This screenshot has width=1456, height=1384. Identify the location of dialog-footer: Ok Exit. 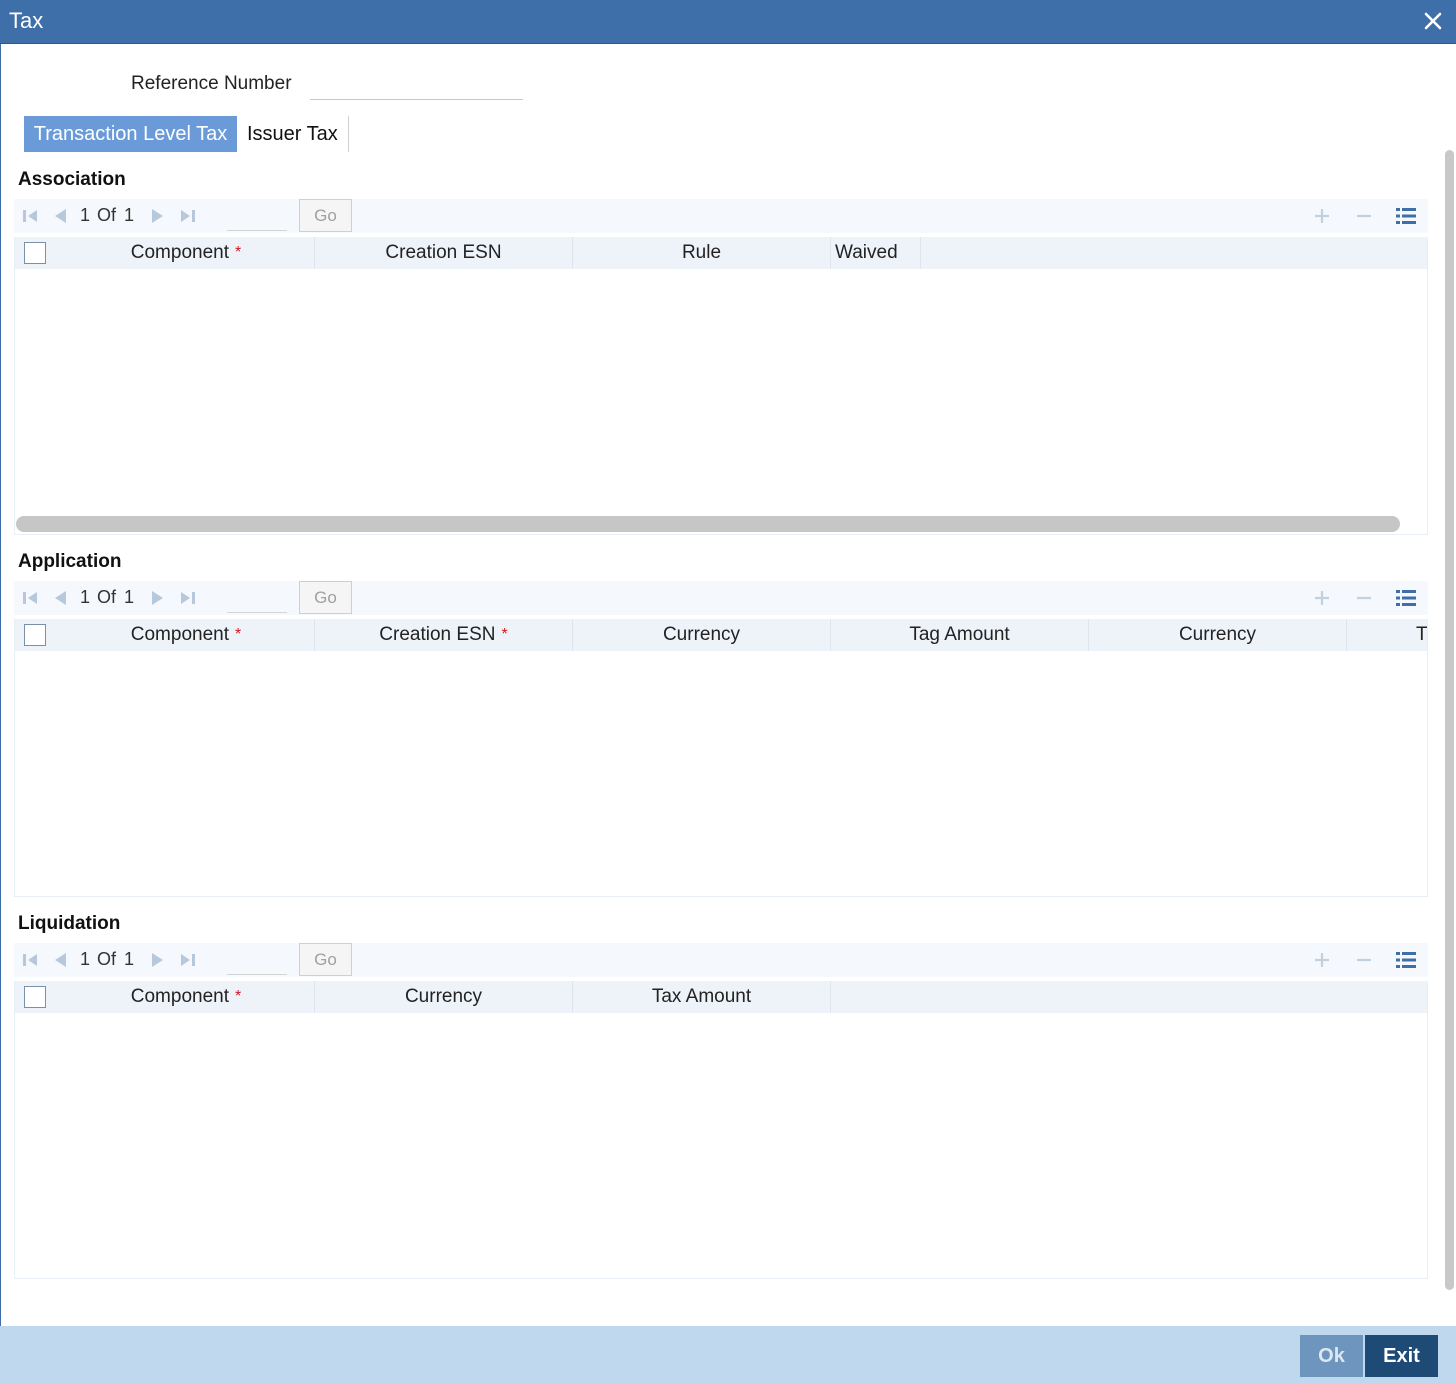
(728, 1355).